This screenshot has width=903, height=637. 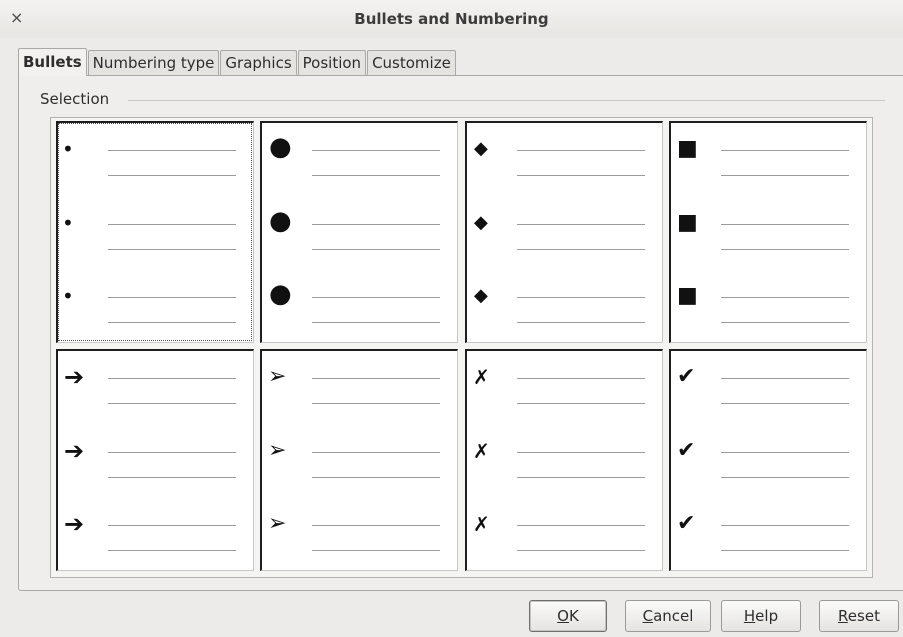 What do you see at coordinates (859, 616) in the screenshot?
I see `reset-button: Reset` at bounding box center [859, 616].